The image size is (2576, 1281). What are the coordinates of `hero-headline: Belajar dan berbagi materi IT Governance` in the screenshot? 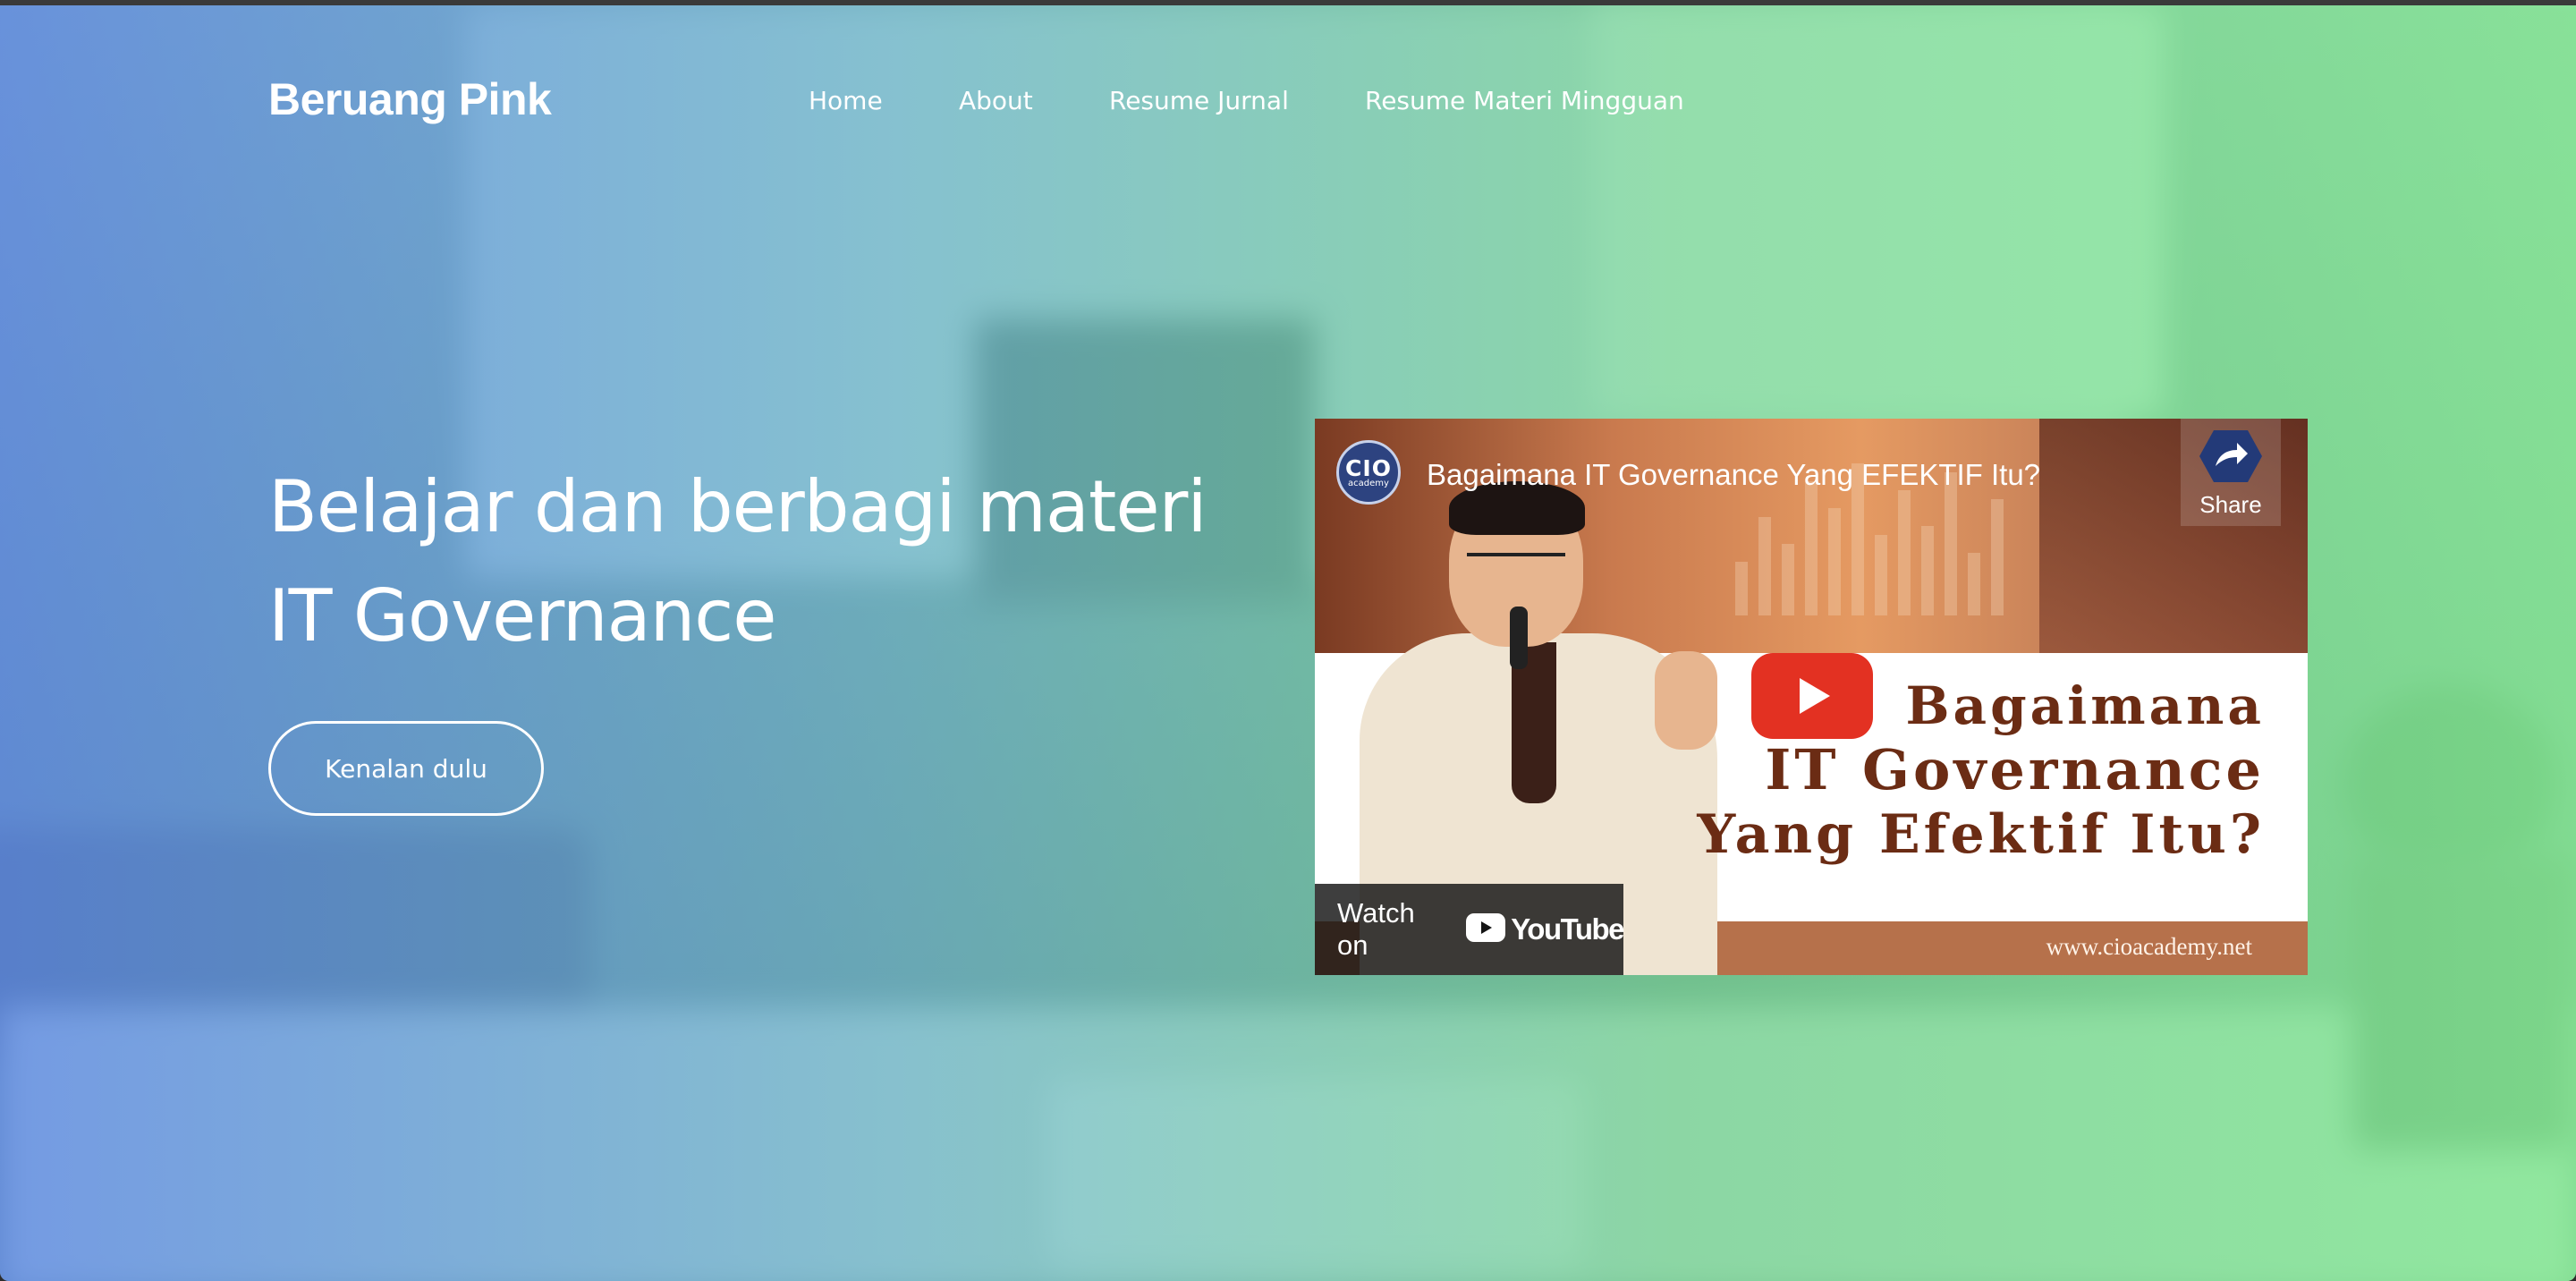 It's located at (787, 562).